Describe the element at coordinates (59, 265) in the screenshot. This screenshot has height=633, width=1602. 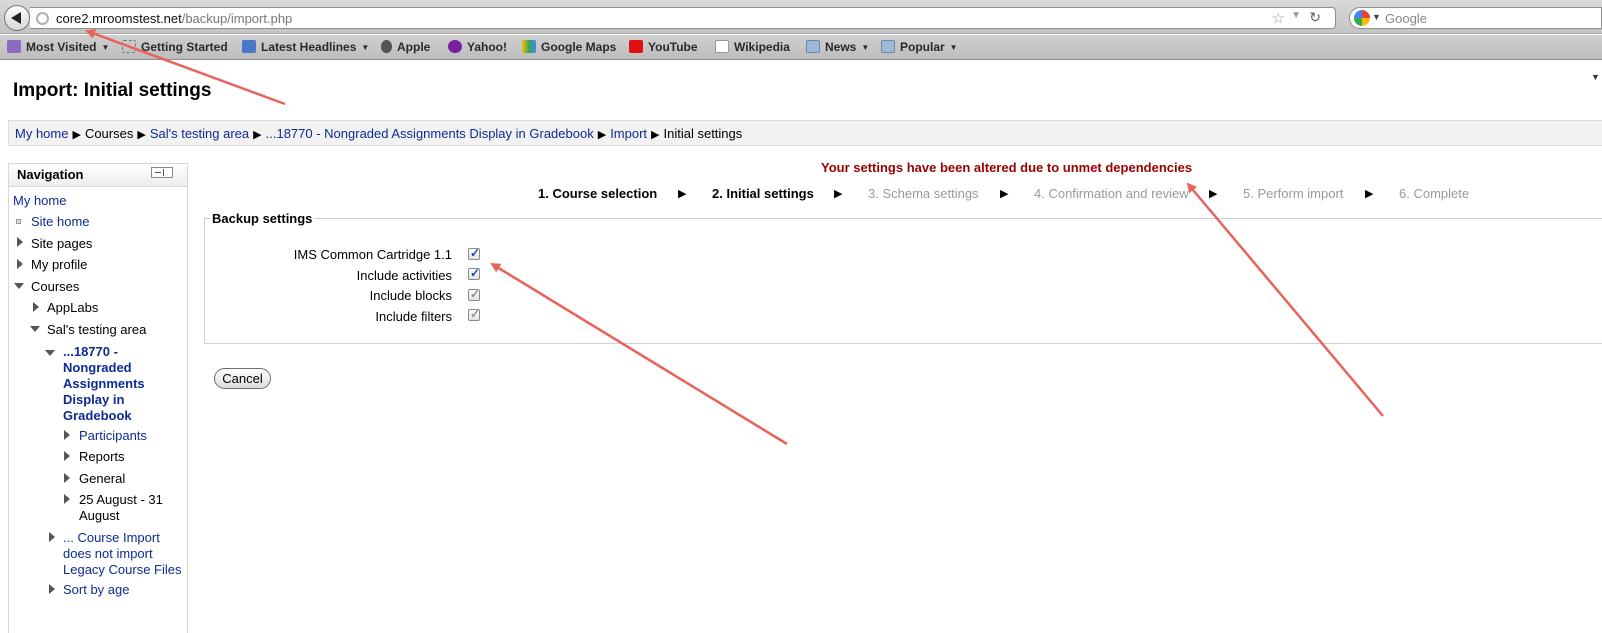
I see `nav-my-profile: My profile` at that location.